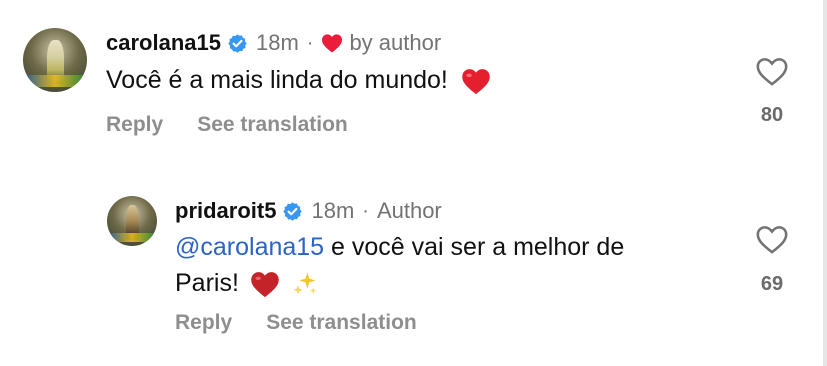 The image size is (827, 366). I want to click on author-badge: Author, so click(409, 210).